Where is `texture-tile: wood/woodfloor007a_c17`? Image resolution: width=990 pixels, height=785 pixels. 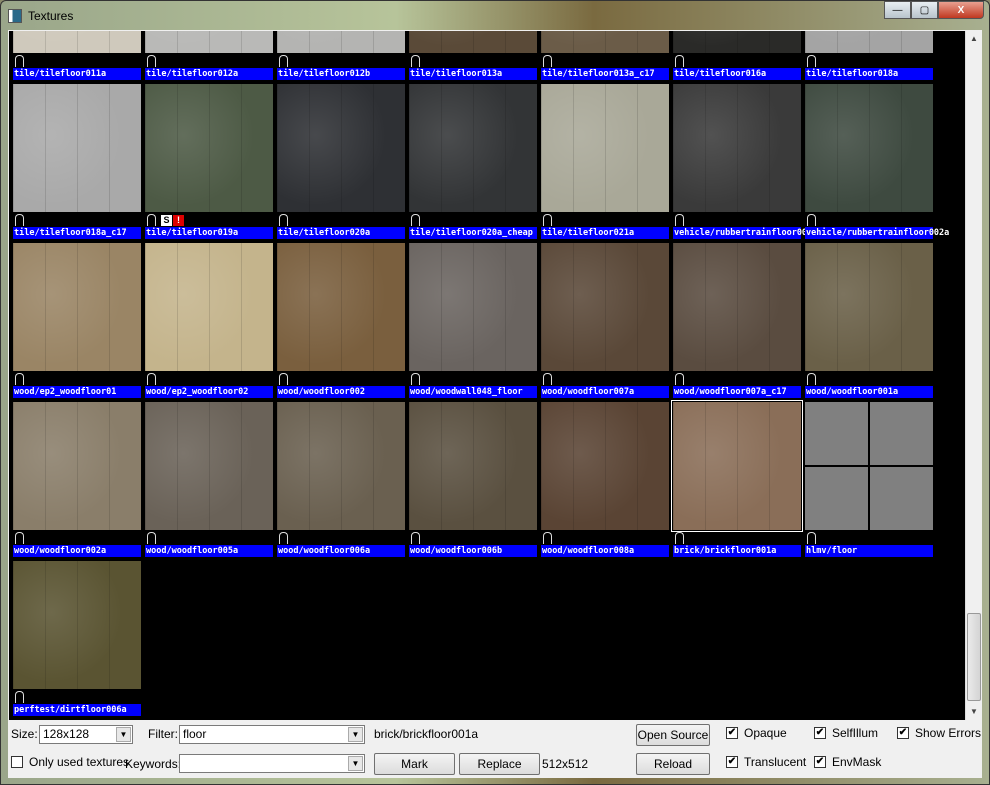
texture-tile: wood/woodfloor007a_c17 is located at coordinates (737, 322).